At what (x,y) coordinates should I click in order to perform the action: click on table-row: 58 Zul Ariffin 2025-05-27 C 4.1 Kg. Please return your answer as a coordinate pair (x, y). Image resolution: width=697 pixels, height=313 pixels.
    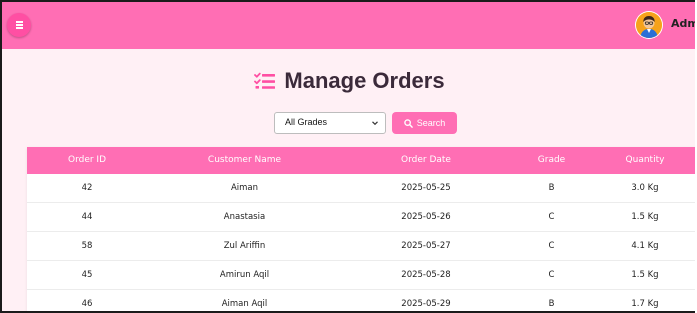
    Looking at the image, I should click on (361, 246).